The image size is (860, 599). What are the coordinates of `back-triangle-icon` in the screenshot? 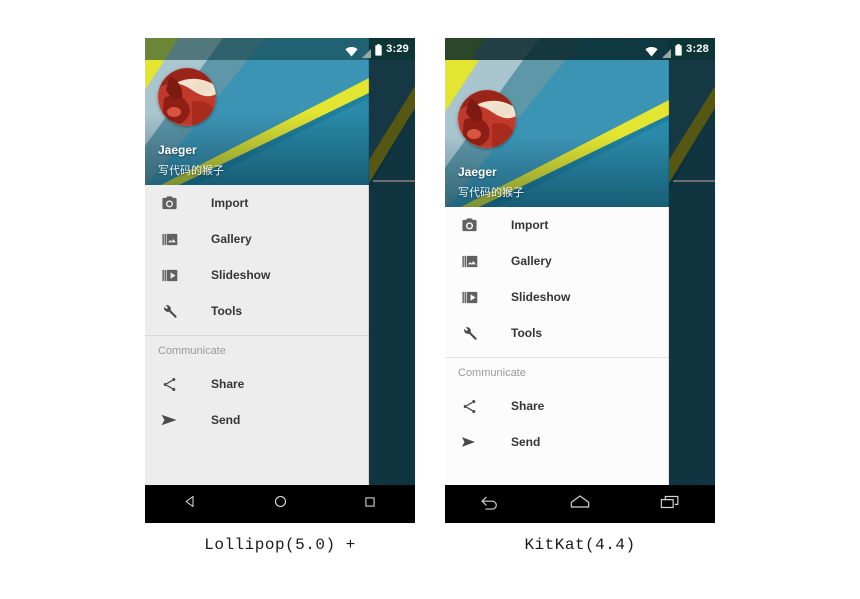 It's located at (190, 504).